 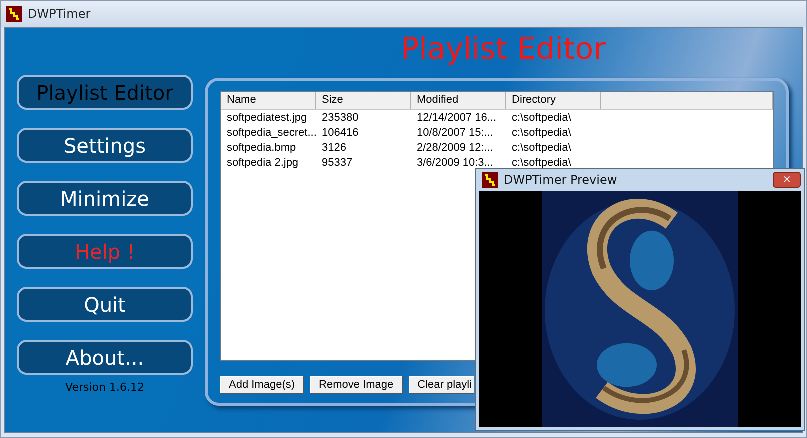 What do you see at coordinates (267, 118) in the screenshot?
I see `table-cell-text: softpediatest.jpg` at bounding box center [267, 118].